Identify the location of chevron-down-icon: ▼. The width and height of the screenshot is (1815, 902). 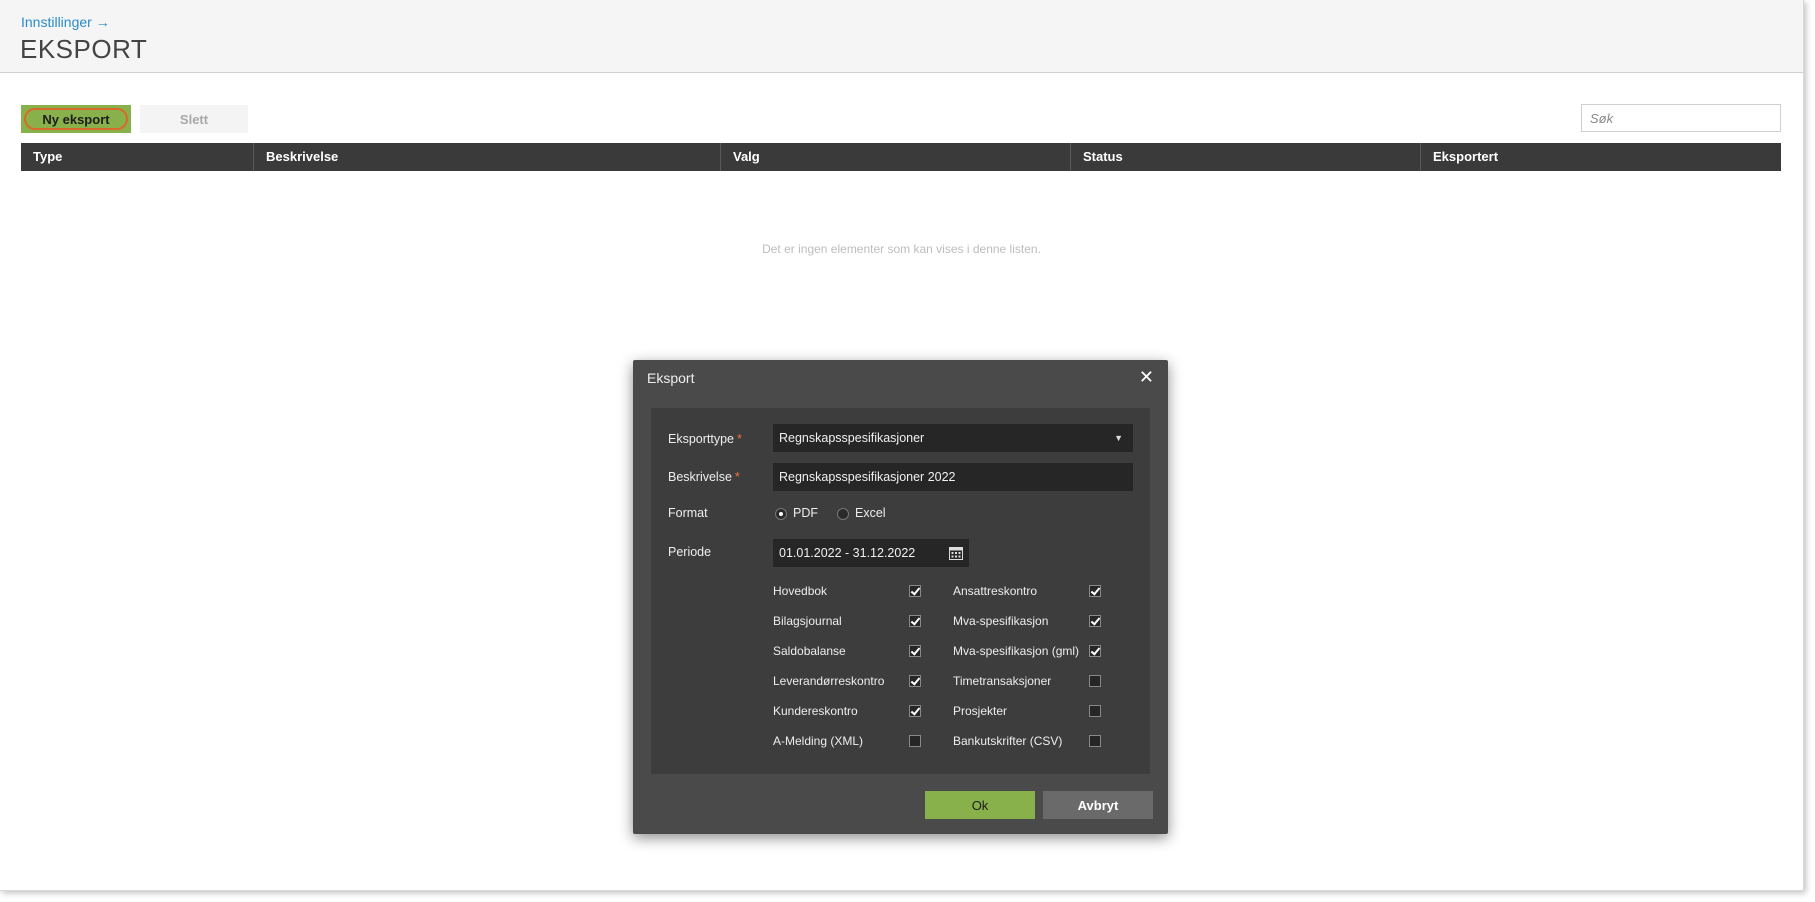
(1118, 438).